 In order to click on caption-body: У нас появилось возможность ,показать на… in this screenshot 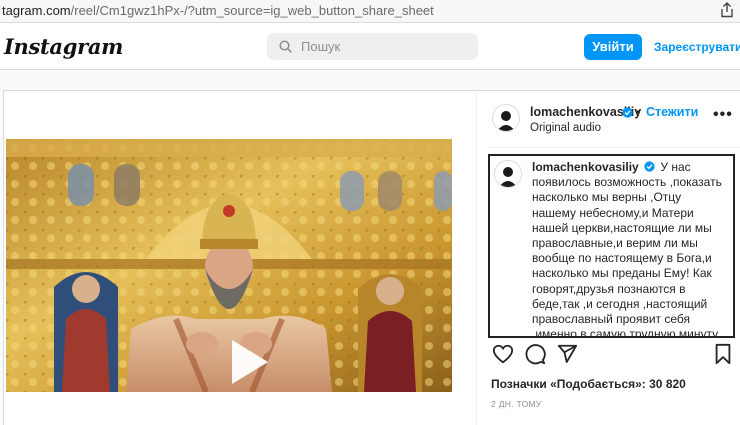, I will do `click(627, 249)`.